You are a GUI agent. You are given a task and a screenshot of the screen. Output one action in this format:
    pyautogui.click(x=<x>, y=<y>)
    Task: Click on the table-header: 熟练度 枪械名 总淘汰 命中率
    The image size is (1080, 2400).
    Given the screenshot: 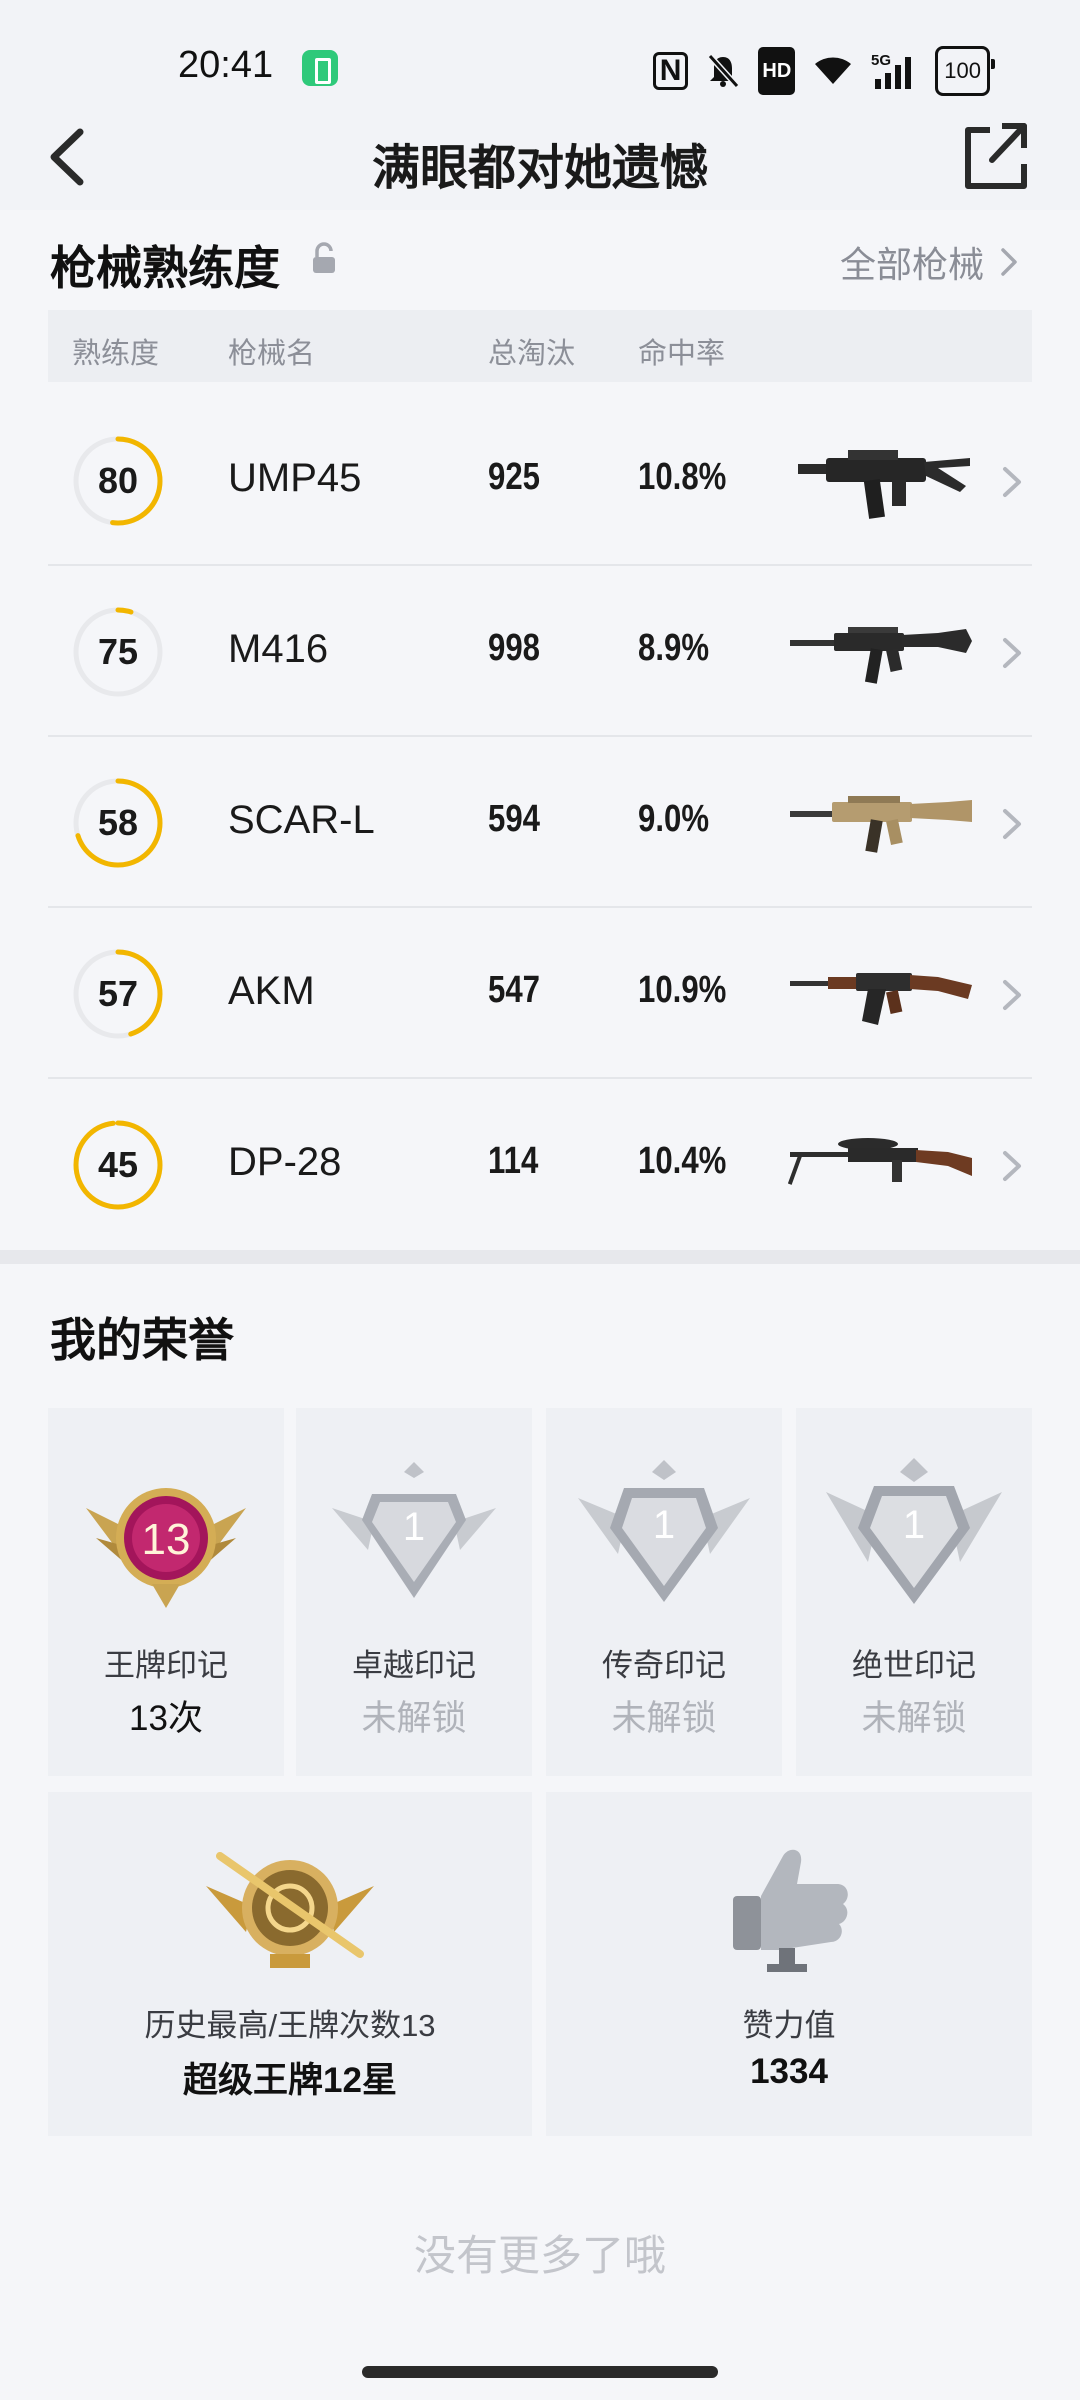 What is the action you would take?
    pyautogui.click(x=540, y=346)
    